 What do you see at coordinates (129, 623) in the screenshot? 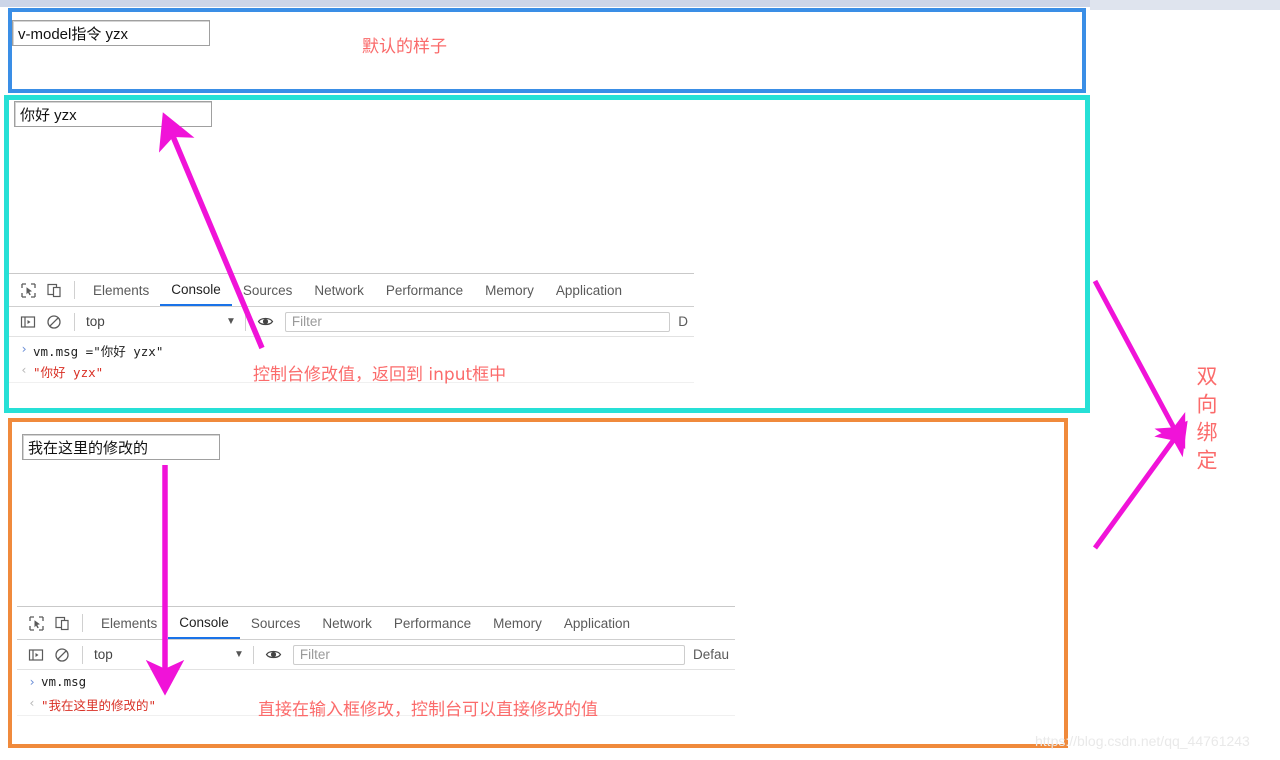
I see `devtools-2-tab-elements: Elements` at bounding box center [129, 623].